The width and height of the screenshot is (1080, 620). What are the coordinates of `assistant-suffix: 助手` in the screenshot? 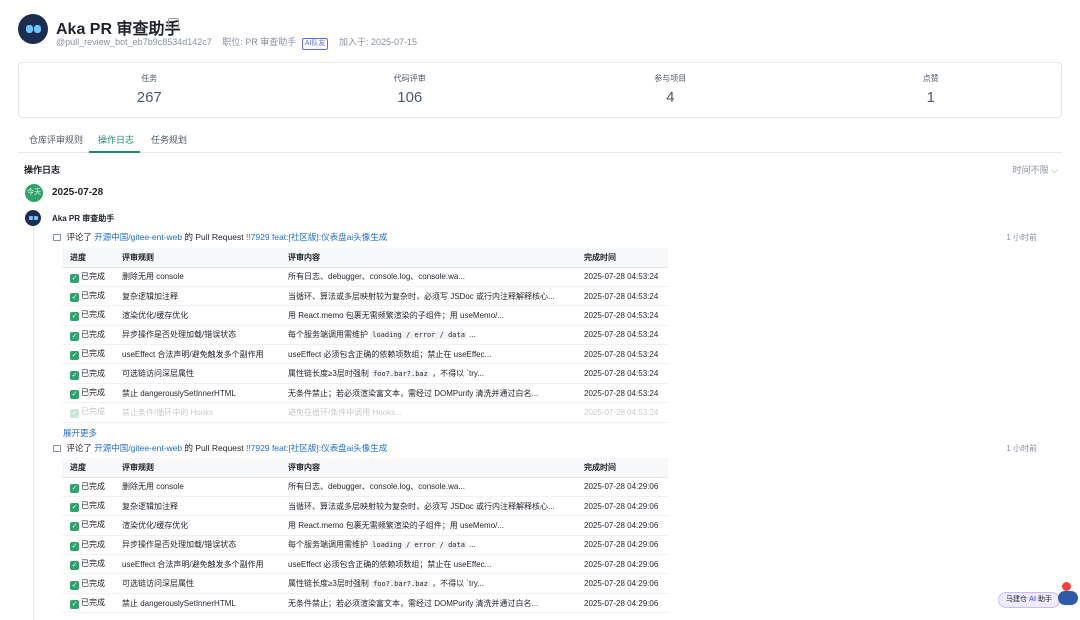 It's located at (1044, 599).